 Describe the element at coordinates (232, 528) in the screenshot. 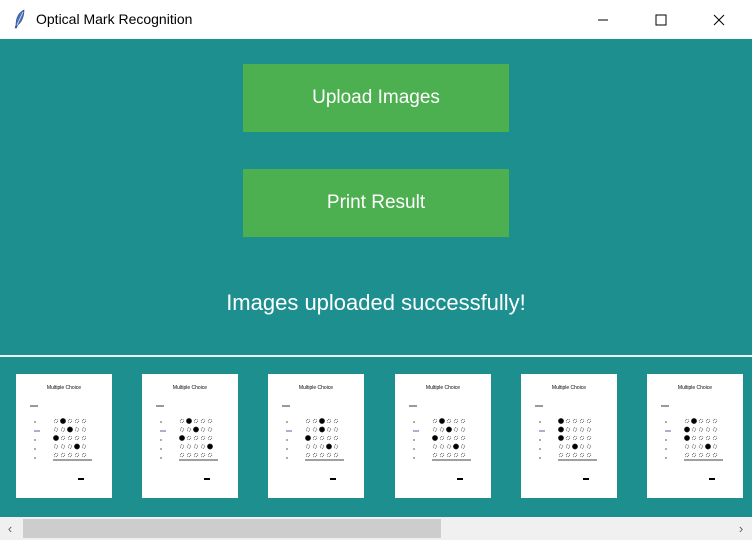

I see `scroll-thumb` at that location.